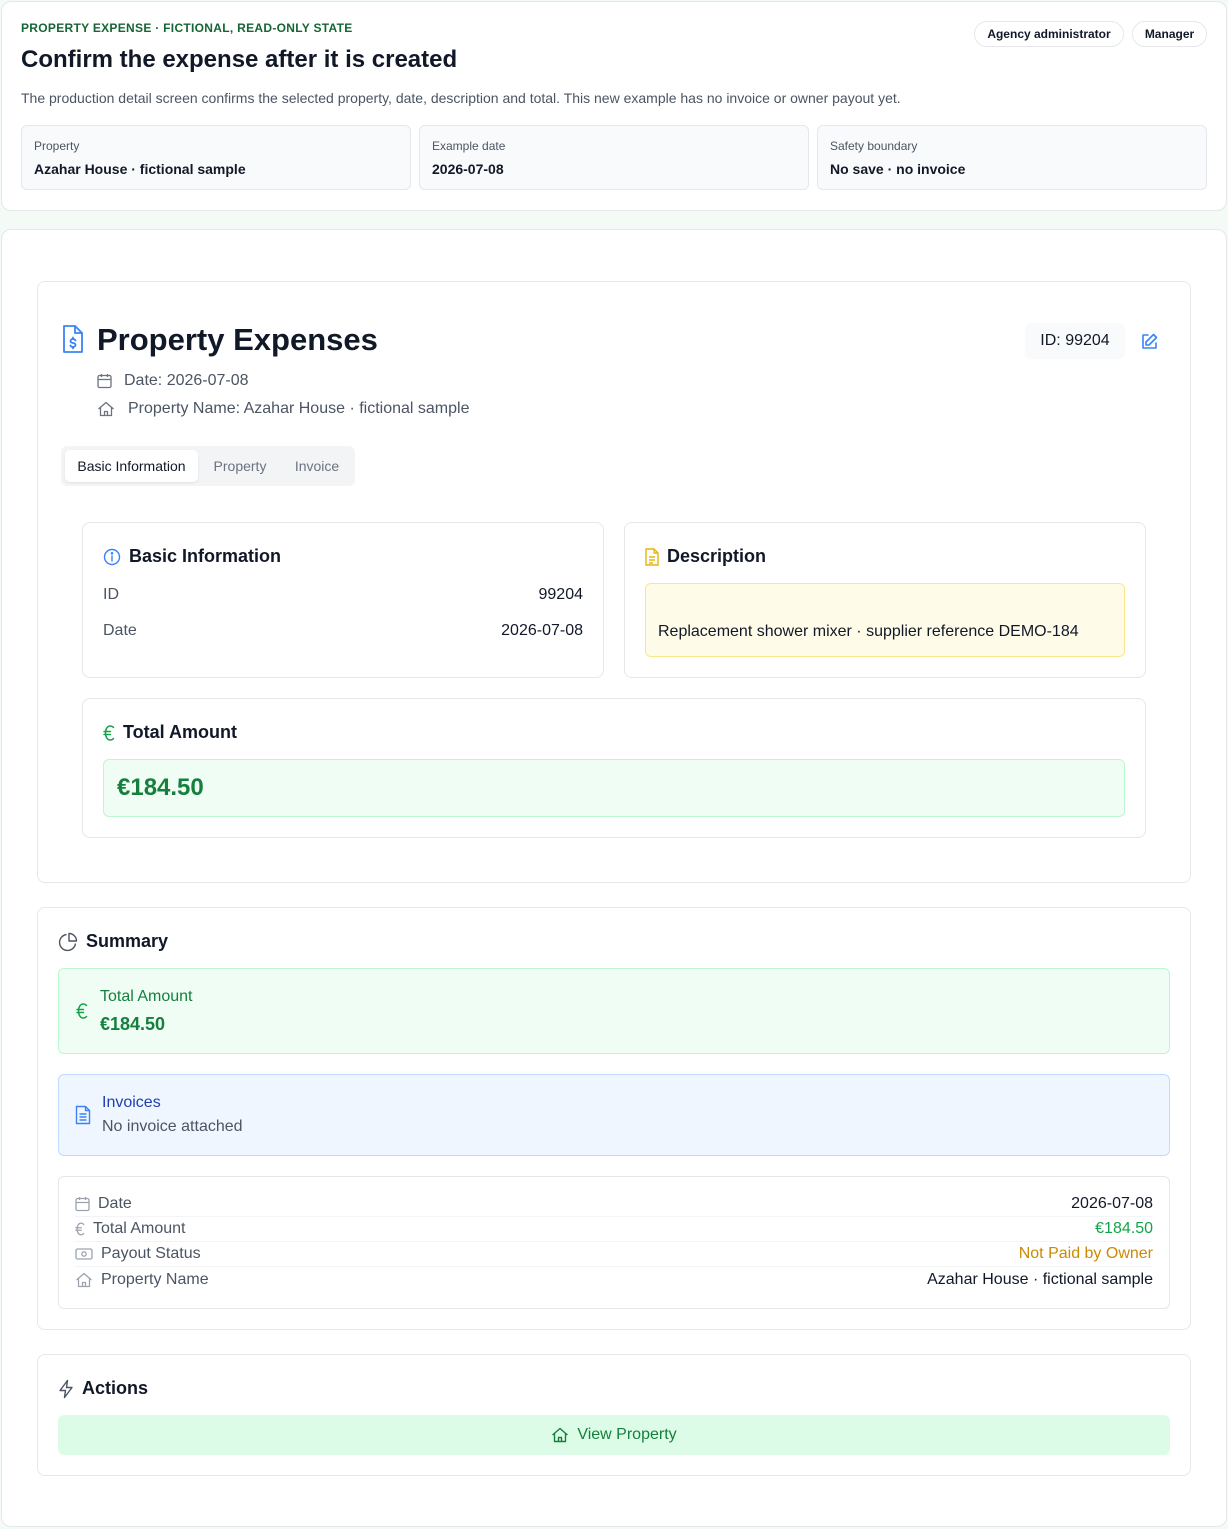 This screenshot has height=1529, width=1228. I want to click on document-icon, so click(652, 556).